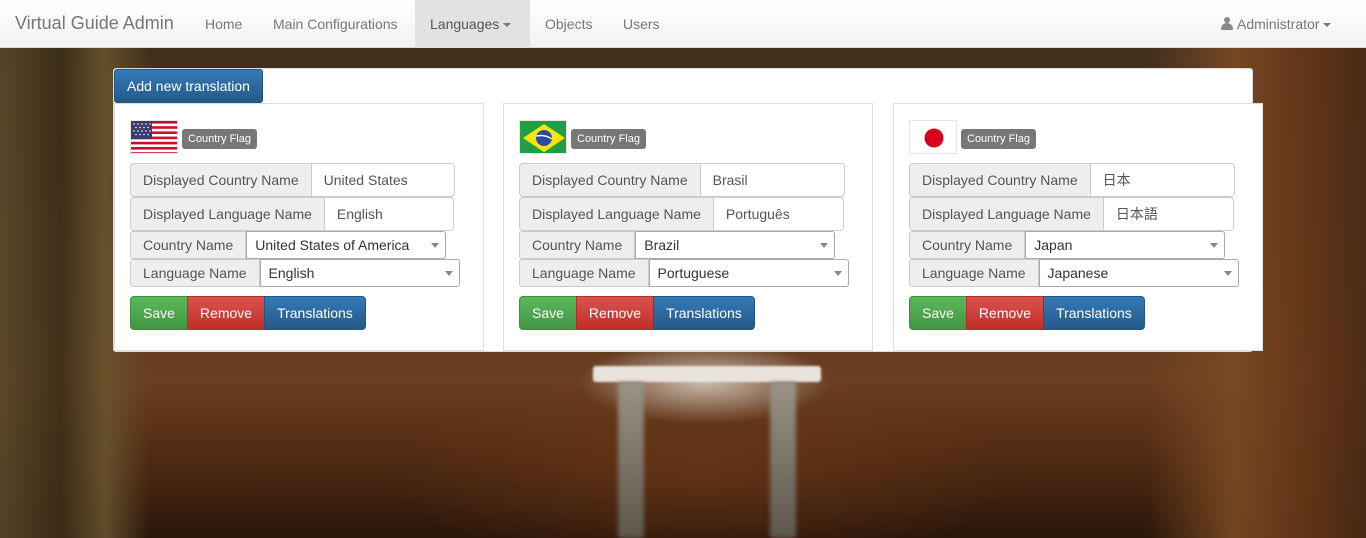 Image resolution: width=1366 pixels, height=538 pixels. I want to click on japan-flag-icon, so click(933, 137).